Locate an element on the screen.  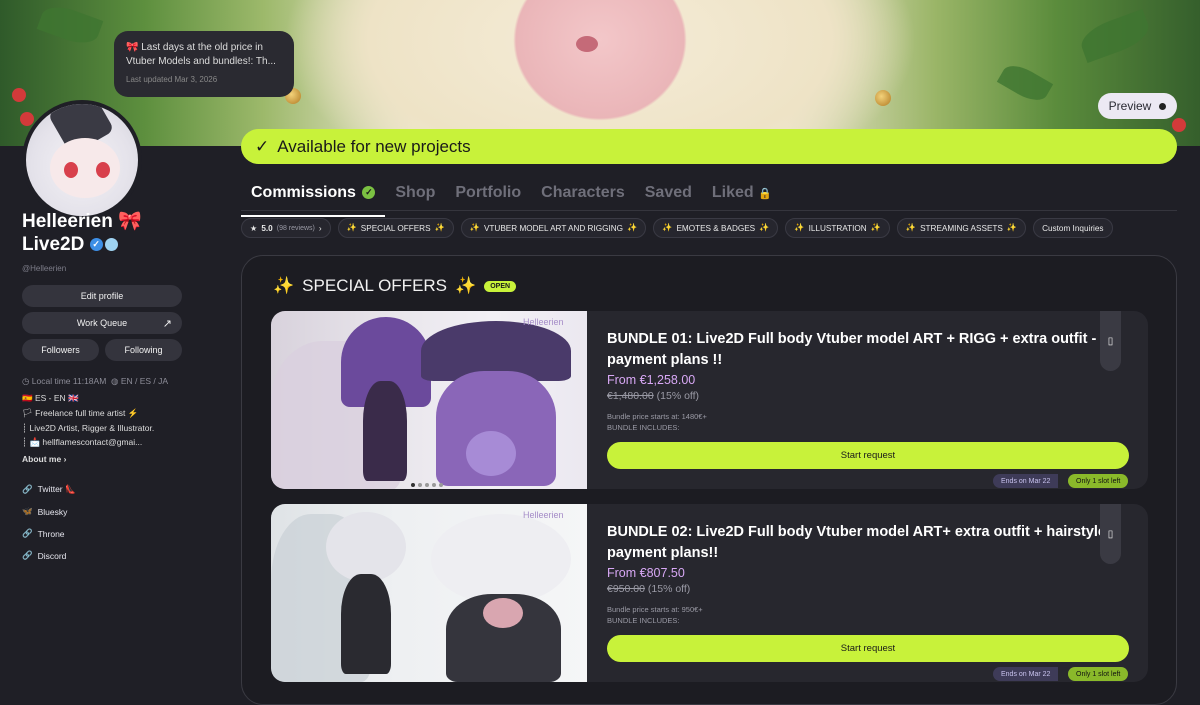
tab-commissions: Commissions ✓ is located at coordinates (313, 200).